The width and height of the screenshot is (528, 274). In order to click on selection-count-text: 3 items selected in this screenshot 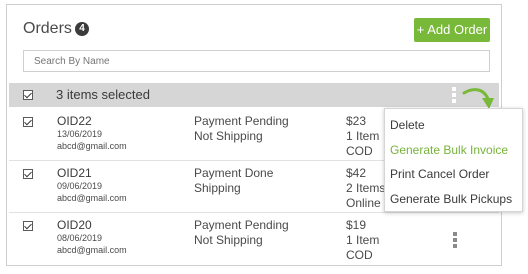, I will do `click(103, 94)`.